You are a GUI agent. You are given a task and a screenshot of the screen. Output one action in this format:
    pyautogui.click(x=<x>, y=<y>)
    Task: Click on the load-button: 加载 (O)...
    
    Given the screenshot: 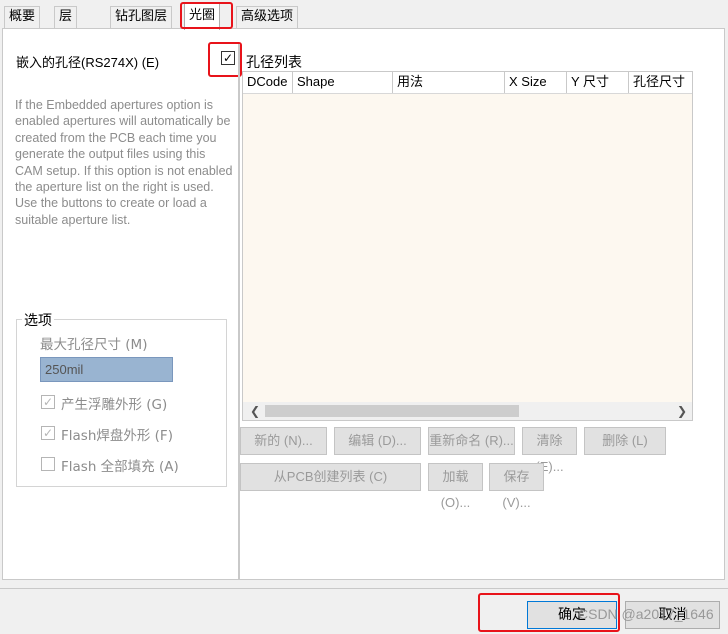 What is the action you would take?
    pyautogui.click(x=455, y=486)
    